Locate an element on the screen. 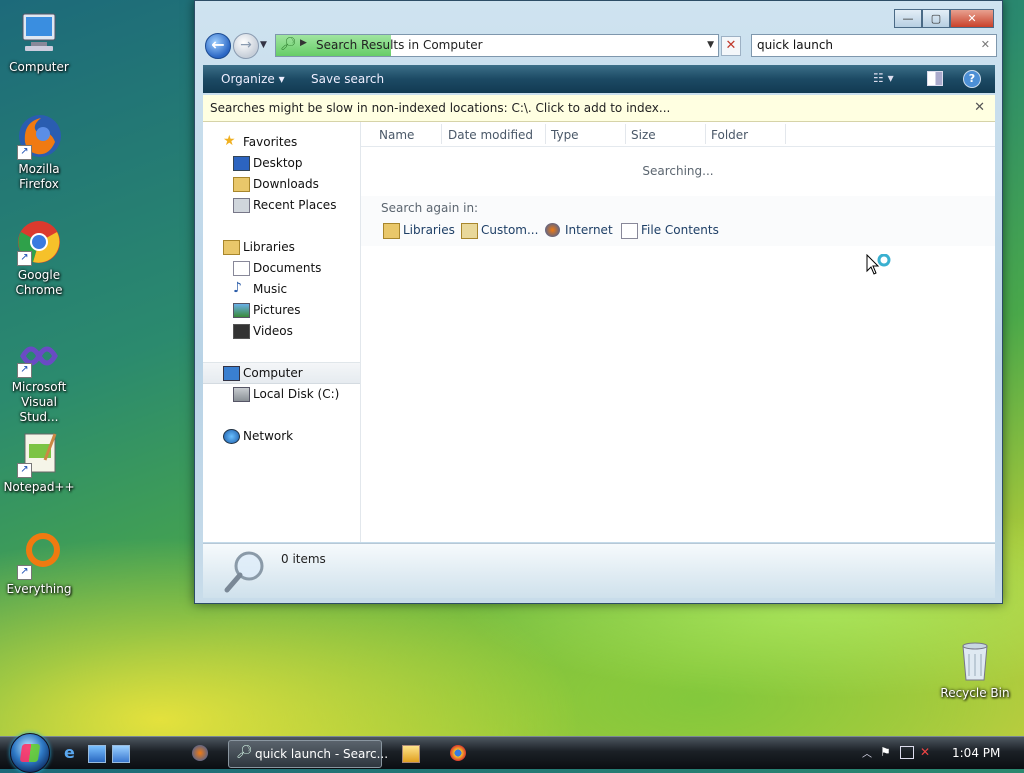  desktop-icon-recycle-bin: Recycle Bin is located at coordinates (975, 668).